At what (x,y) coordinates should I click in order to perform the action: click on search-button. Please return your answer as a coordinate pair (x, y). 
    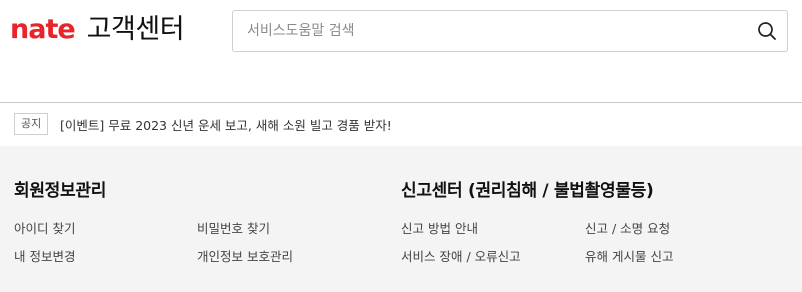
    Looking at the image, I should click on (767, 31).